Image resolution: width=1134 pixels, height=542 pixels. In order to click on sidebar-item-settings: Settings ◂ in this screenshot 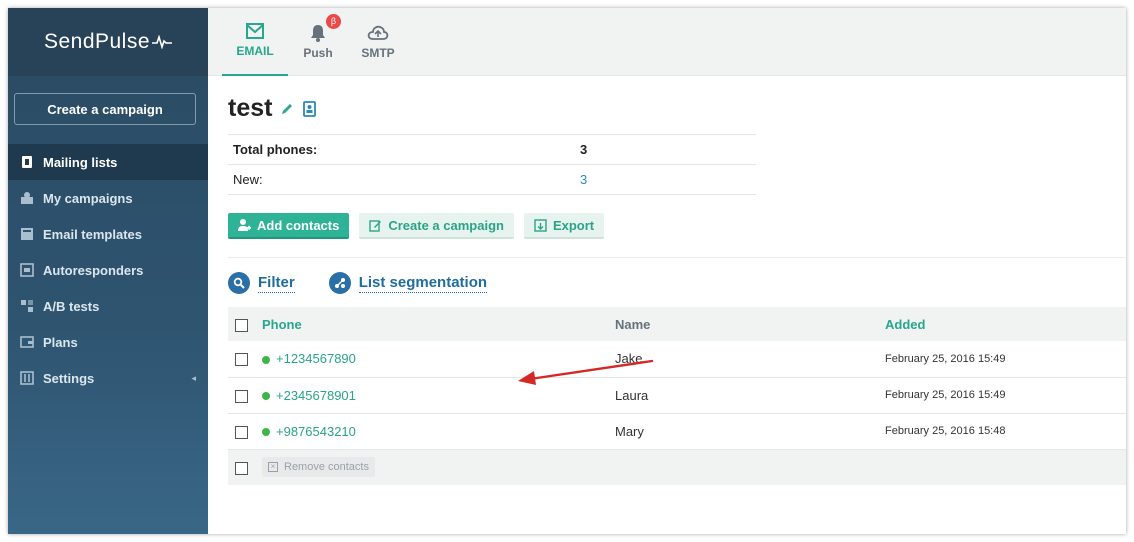, I will do `click(108, 378)`.